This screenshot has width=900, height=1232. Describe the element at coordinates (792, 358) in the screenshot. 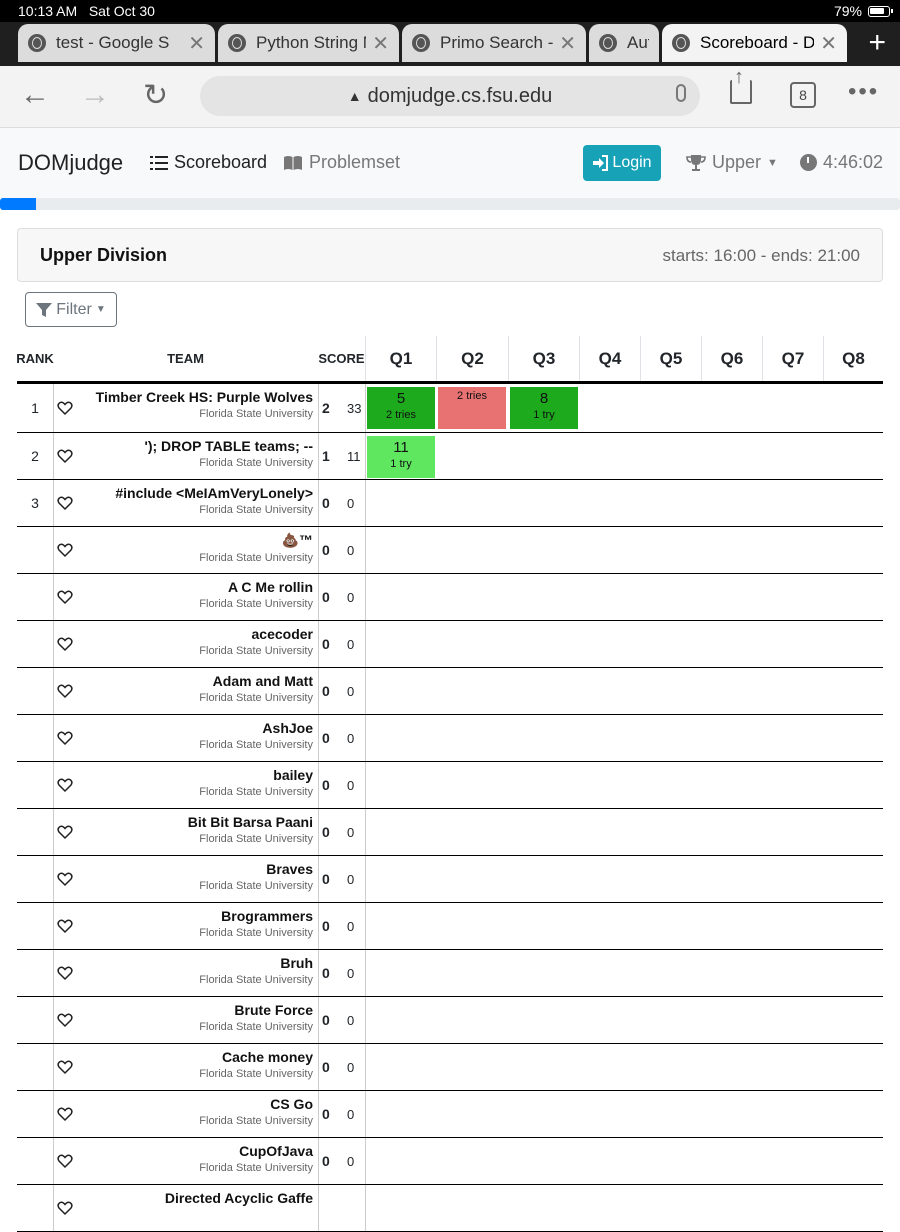

I see `header-problem-q7: Q7` at that location.